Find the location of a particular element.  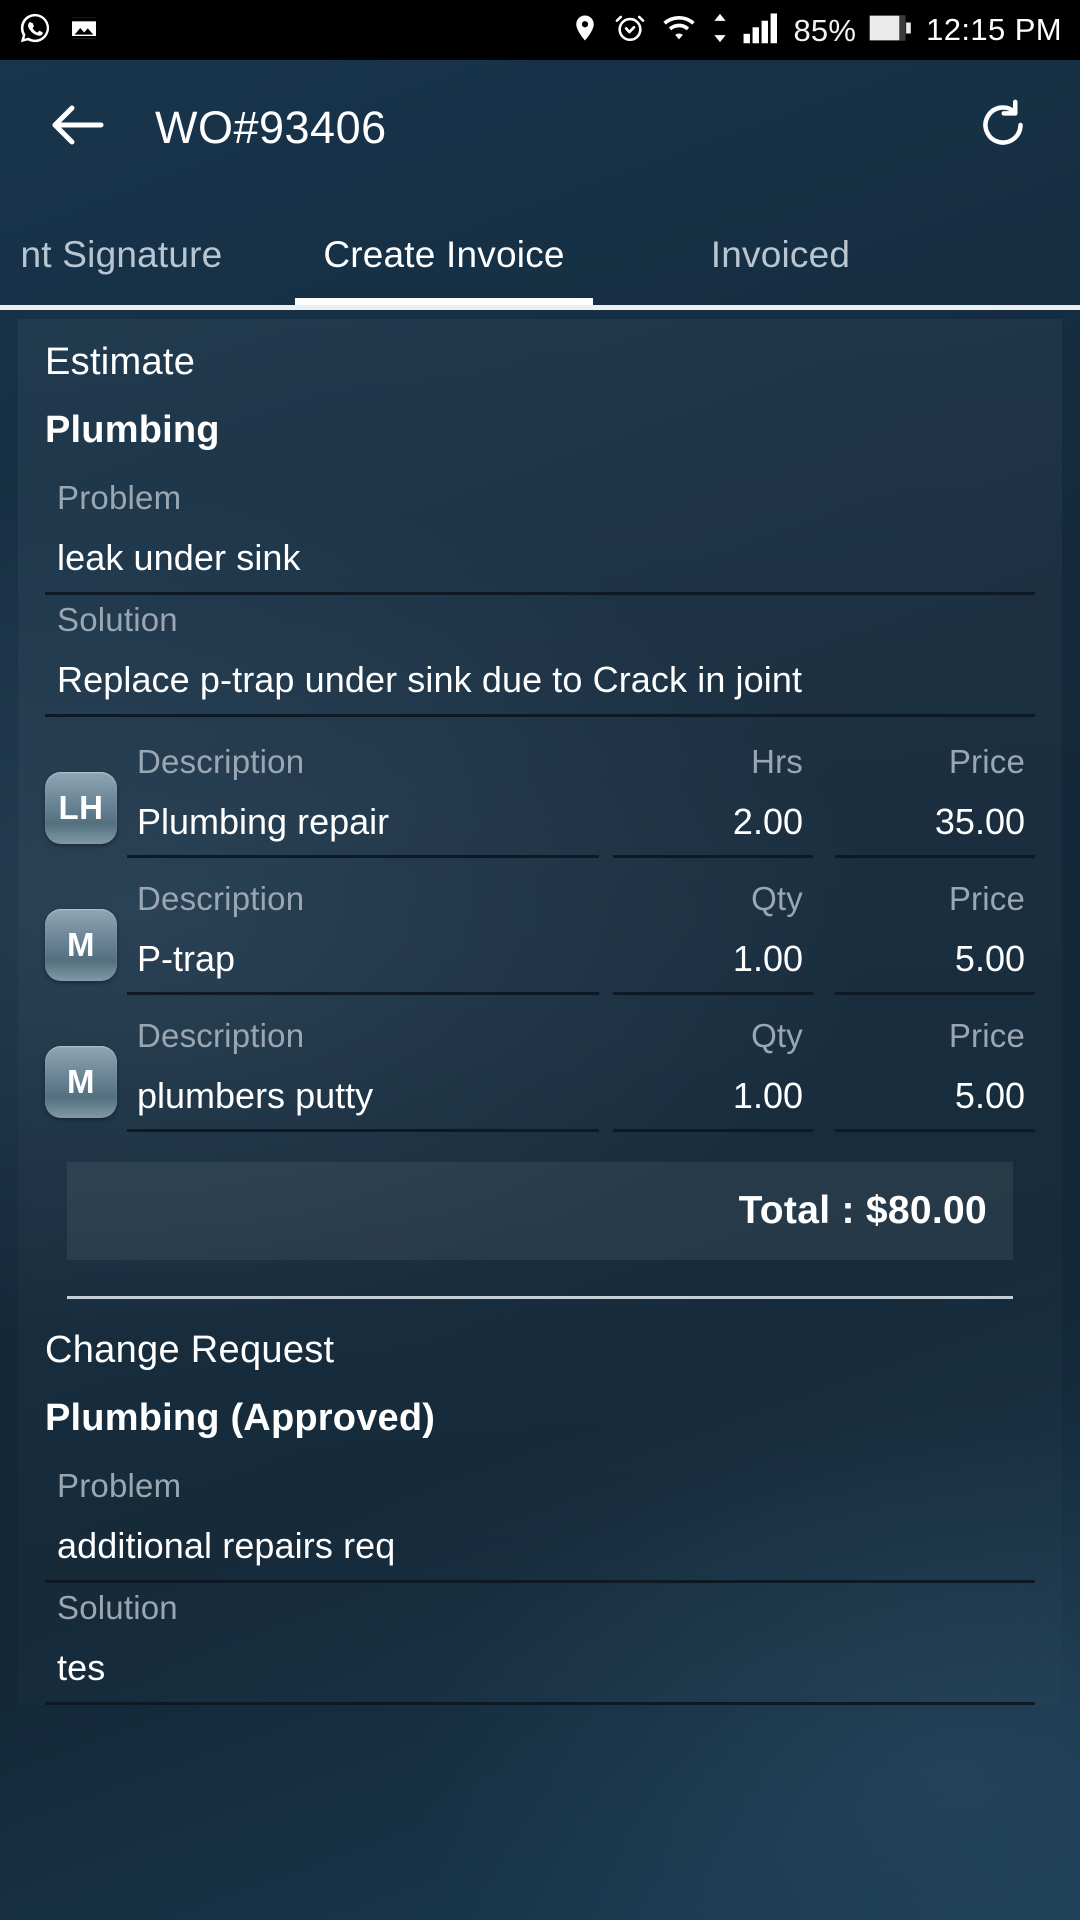

change-request-solution-field: Solution tes is located at coordinates (540, 1647).